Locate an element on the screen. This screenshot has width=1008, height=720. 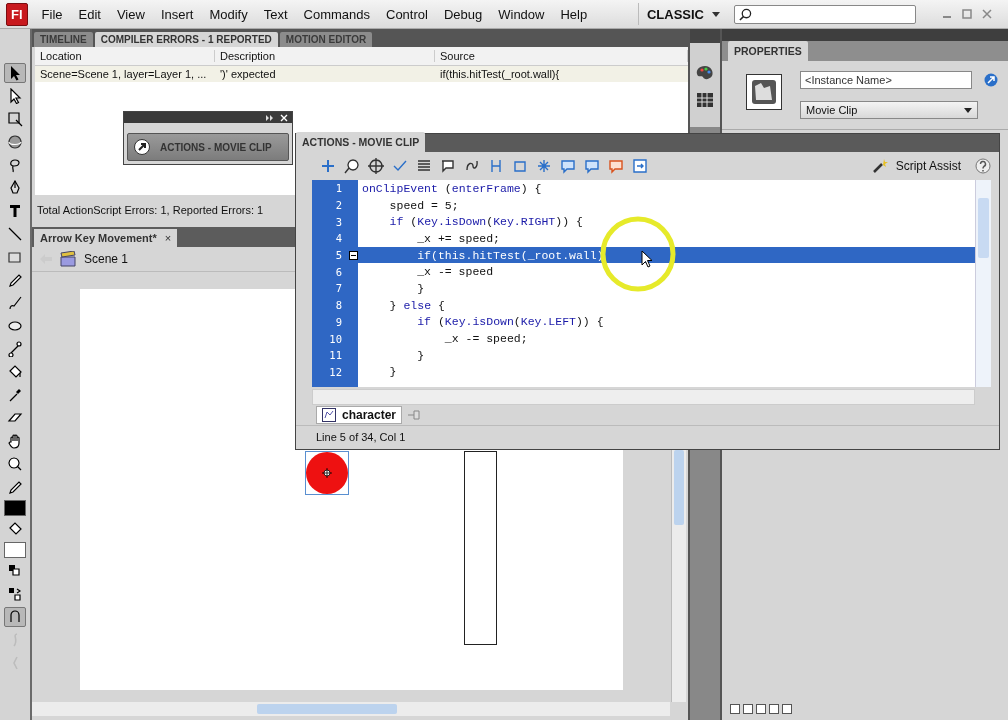
menu-item: Help is located at coordinates (574, 14).